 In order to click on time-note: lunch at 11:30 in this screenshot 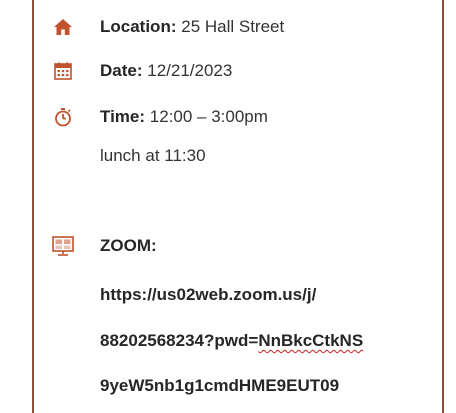, I will do `click(153, 155)`.